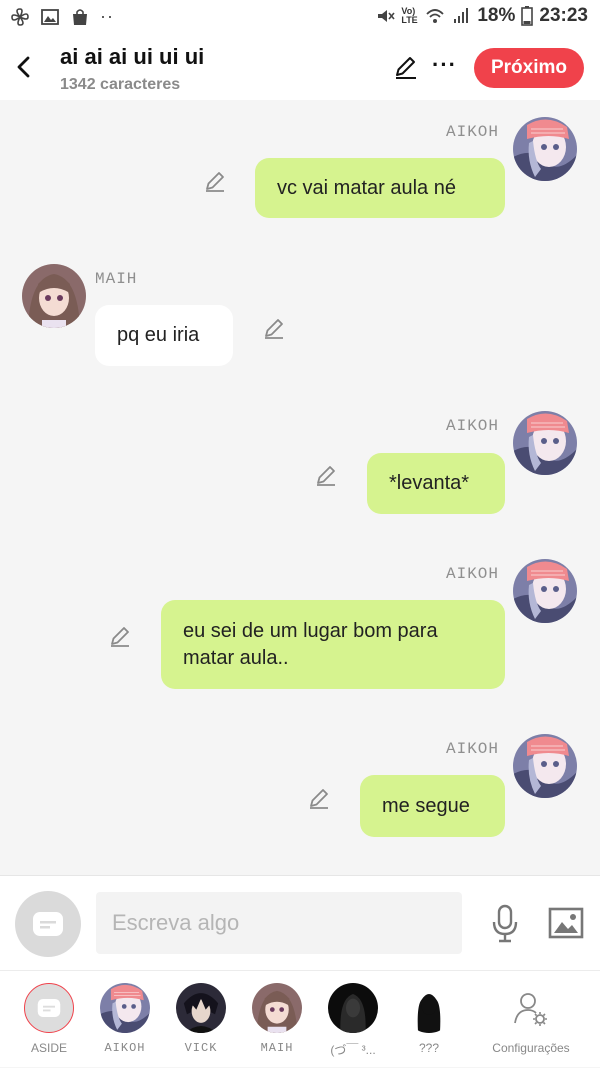  I want to click on settings-button: Configurações, so click(531, 1019).